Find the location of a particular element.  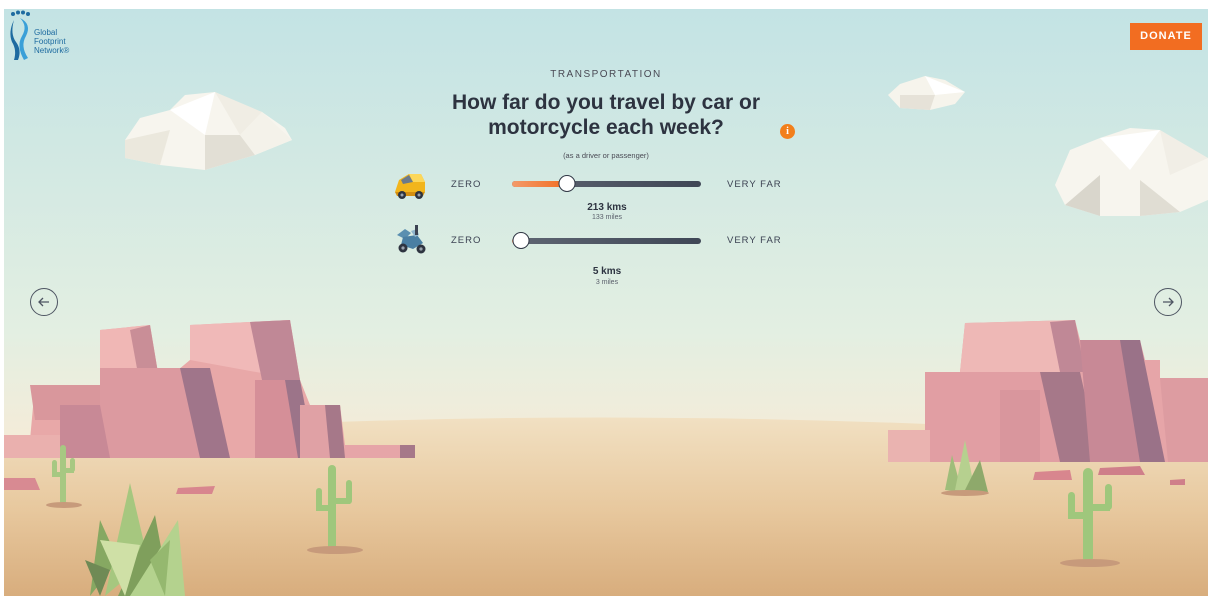

car-distance-handle is located at coordinates (567, 183).